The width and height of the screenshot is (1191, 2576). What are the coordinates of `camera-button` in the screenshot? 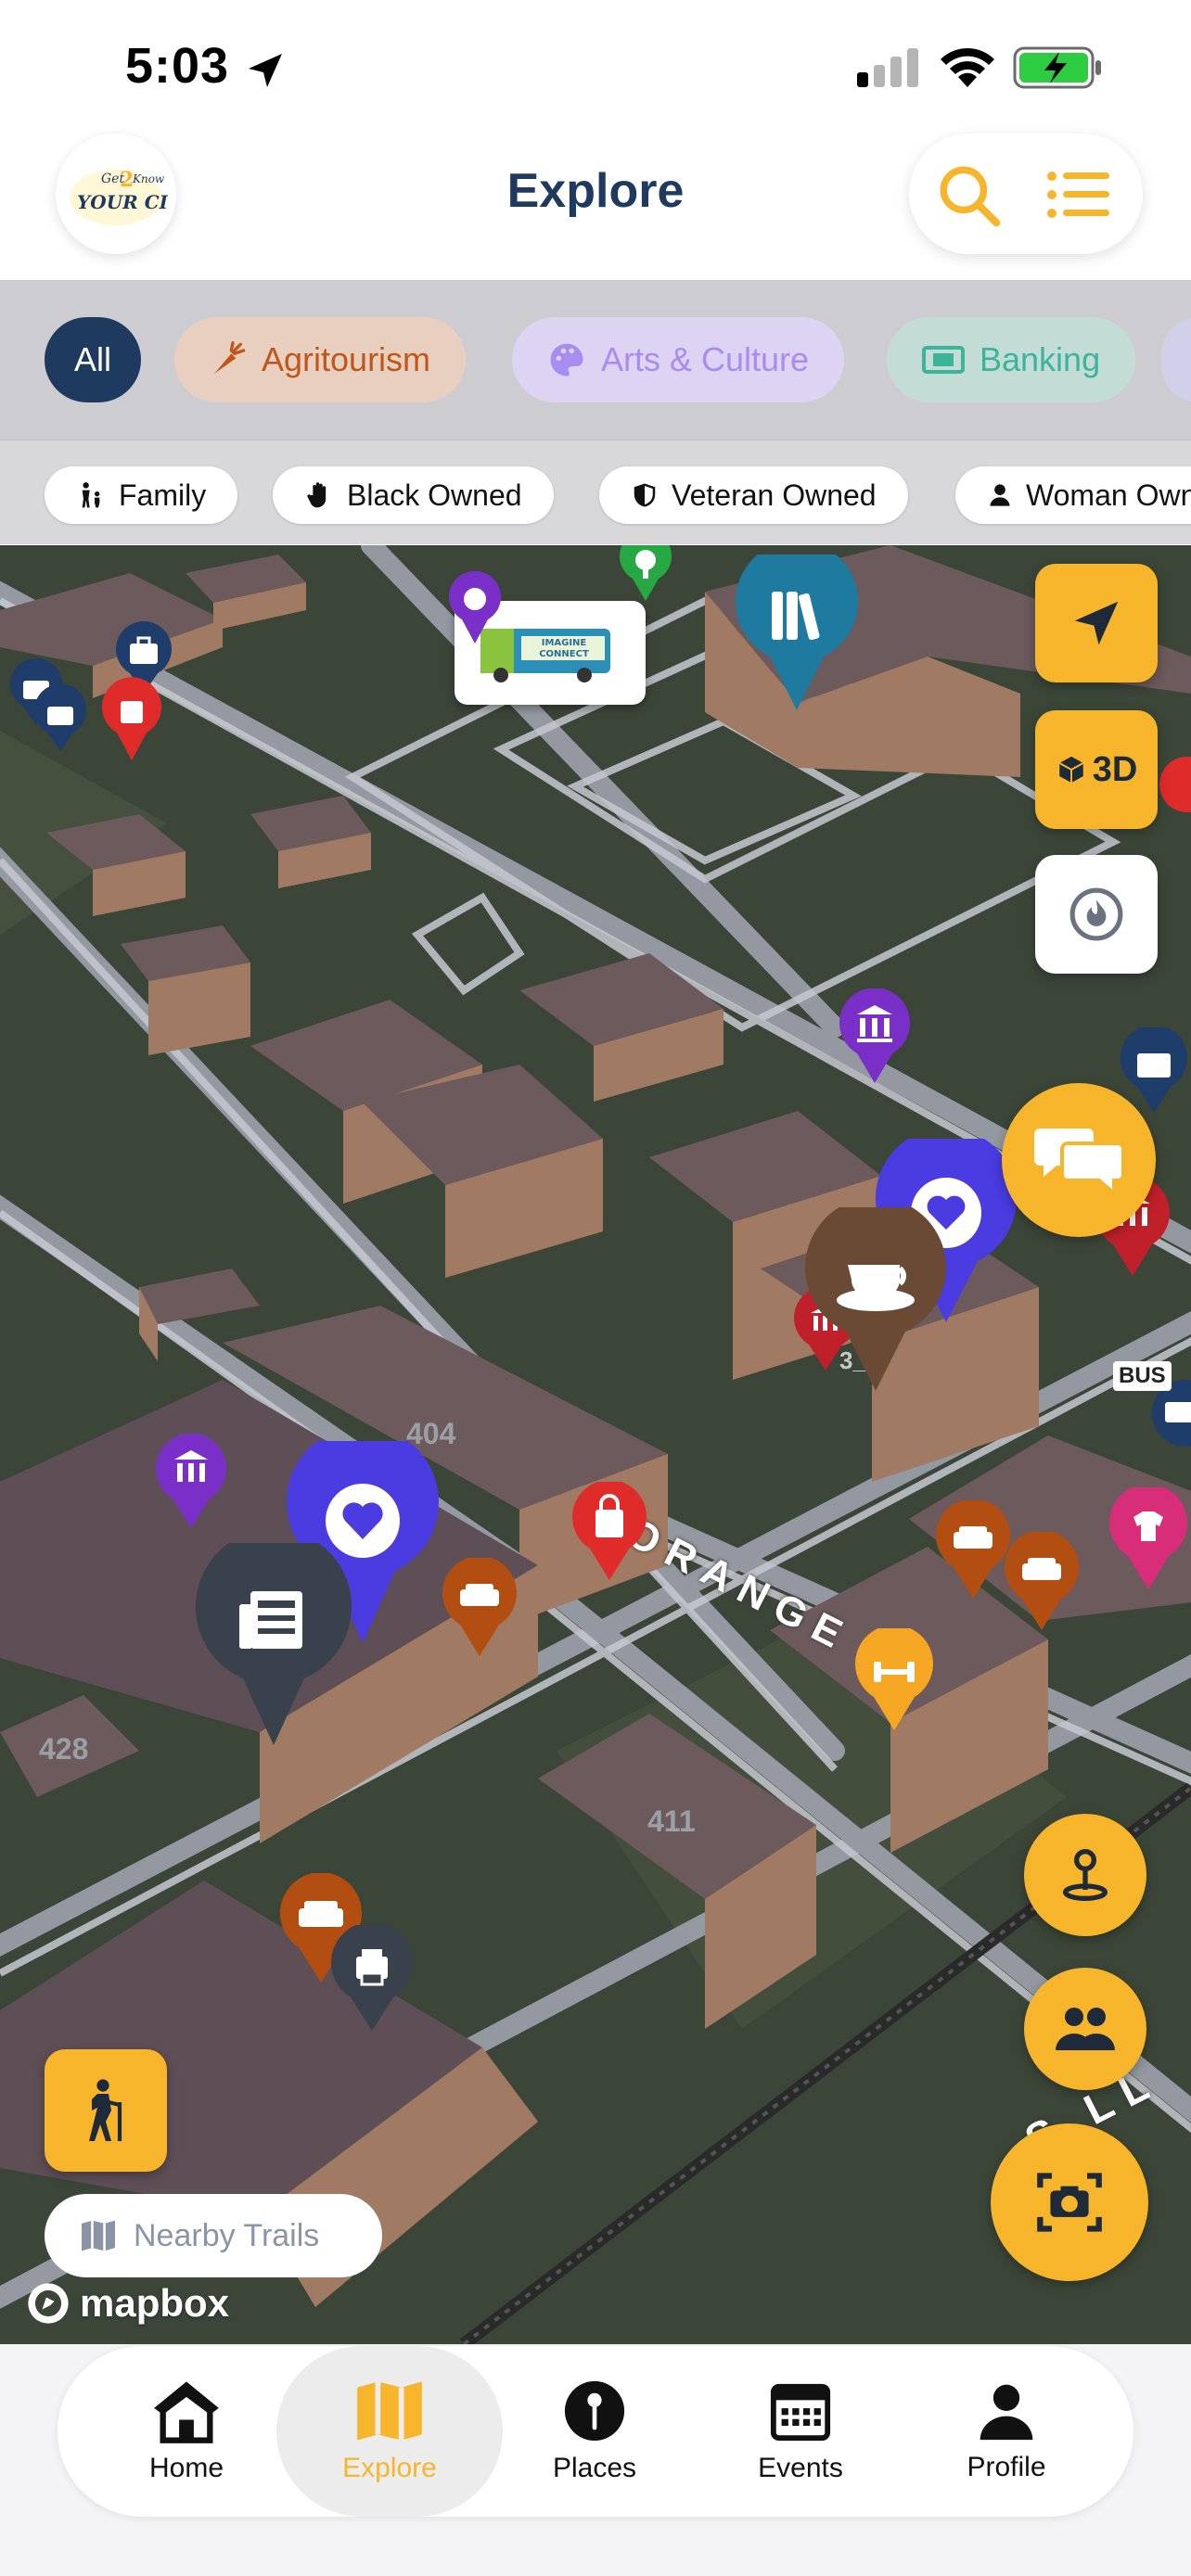 It's located at (1069, 2202).